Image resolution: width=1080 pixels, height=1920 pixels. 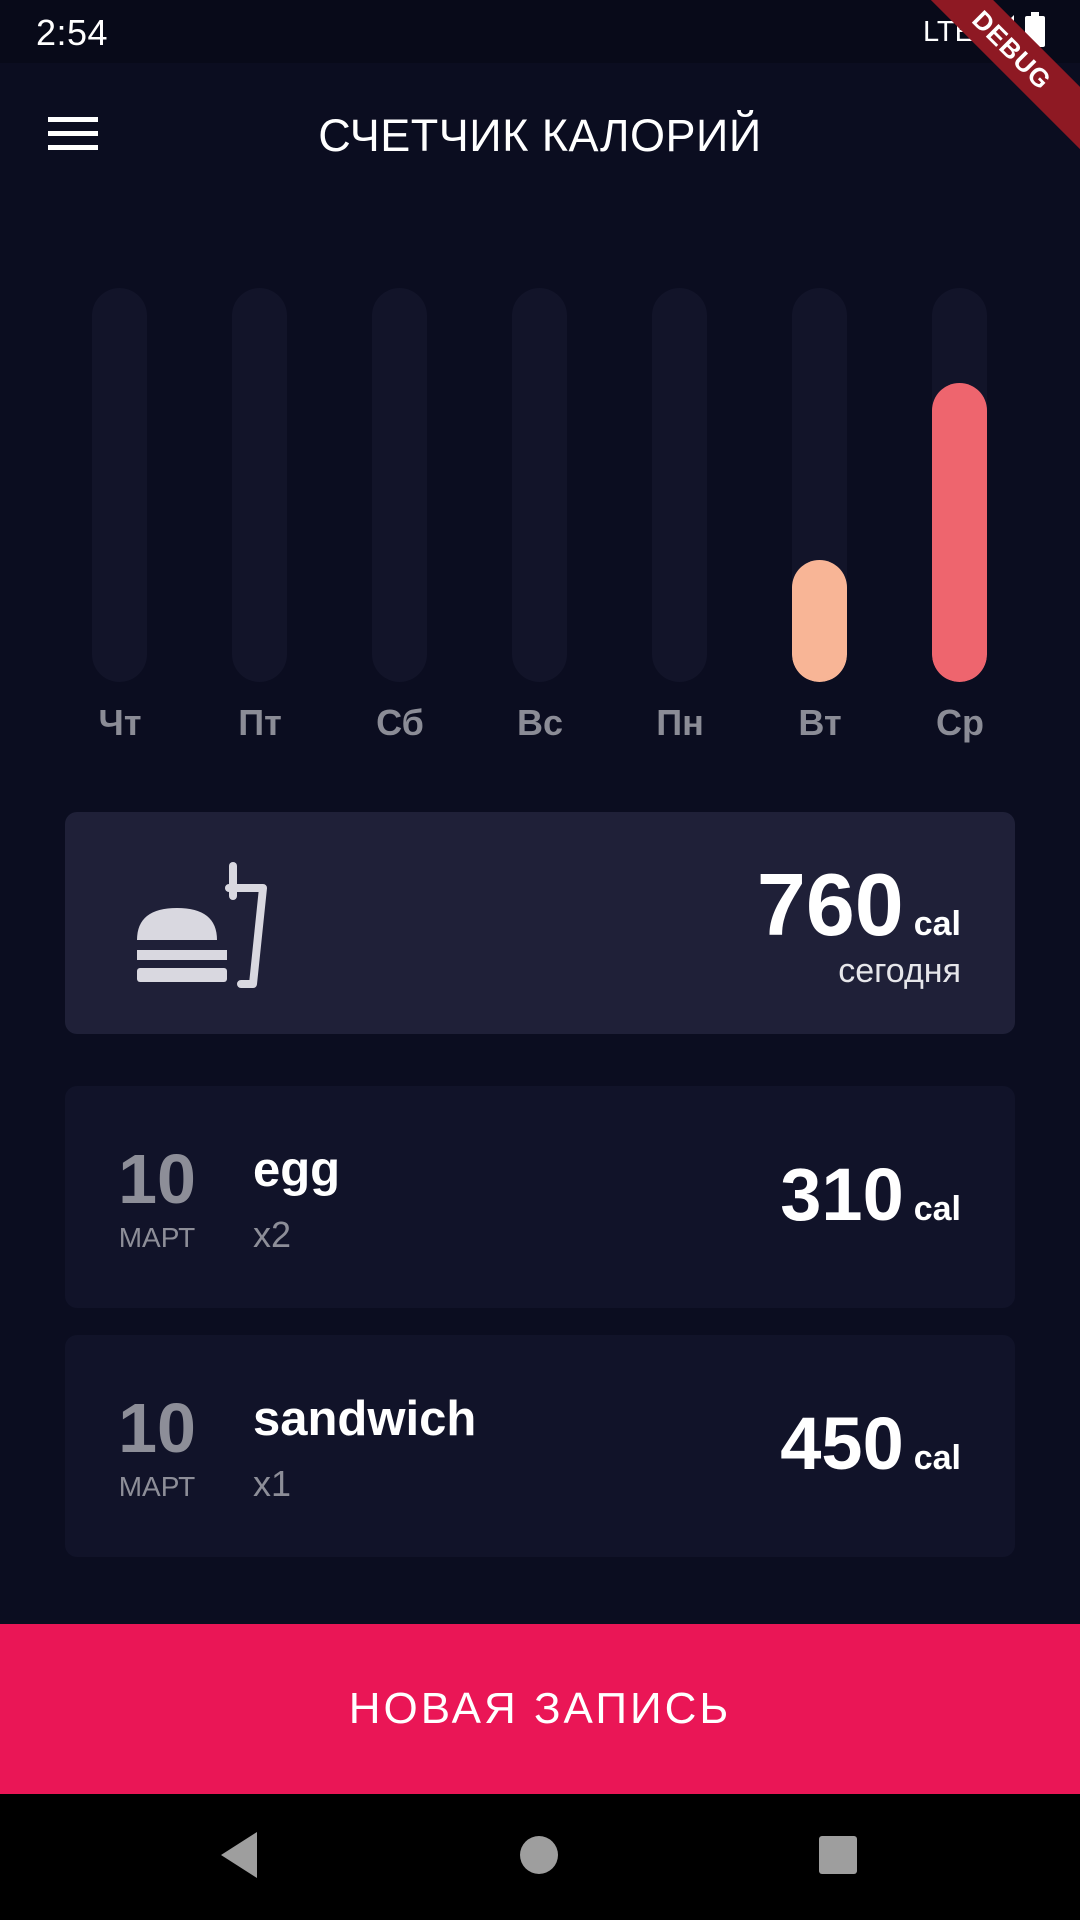 I want to click on entry-calories-value: 450, so click(x=842, y=1443).